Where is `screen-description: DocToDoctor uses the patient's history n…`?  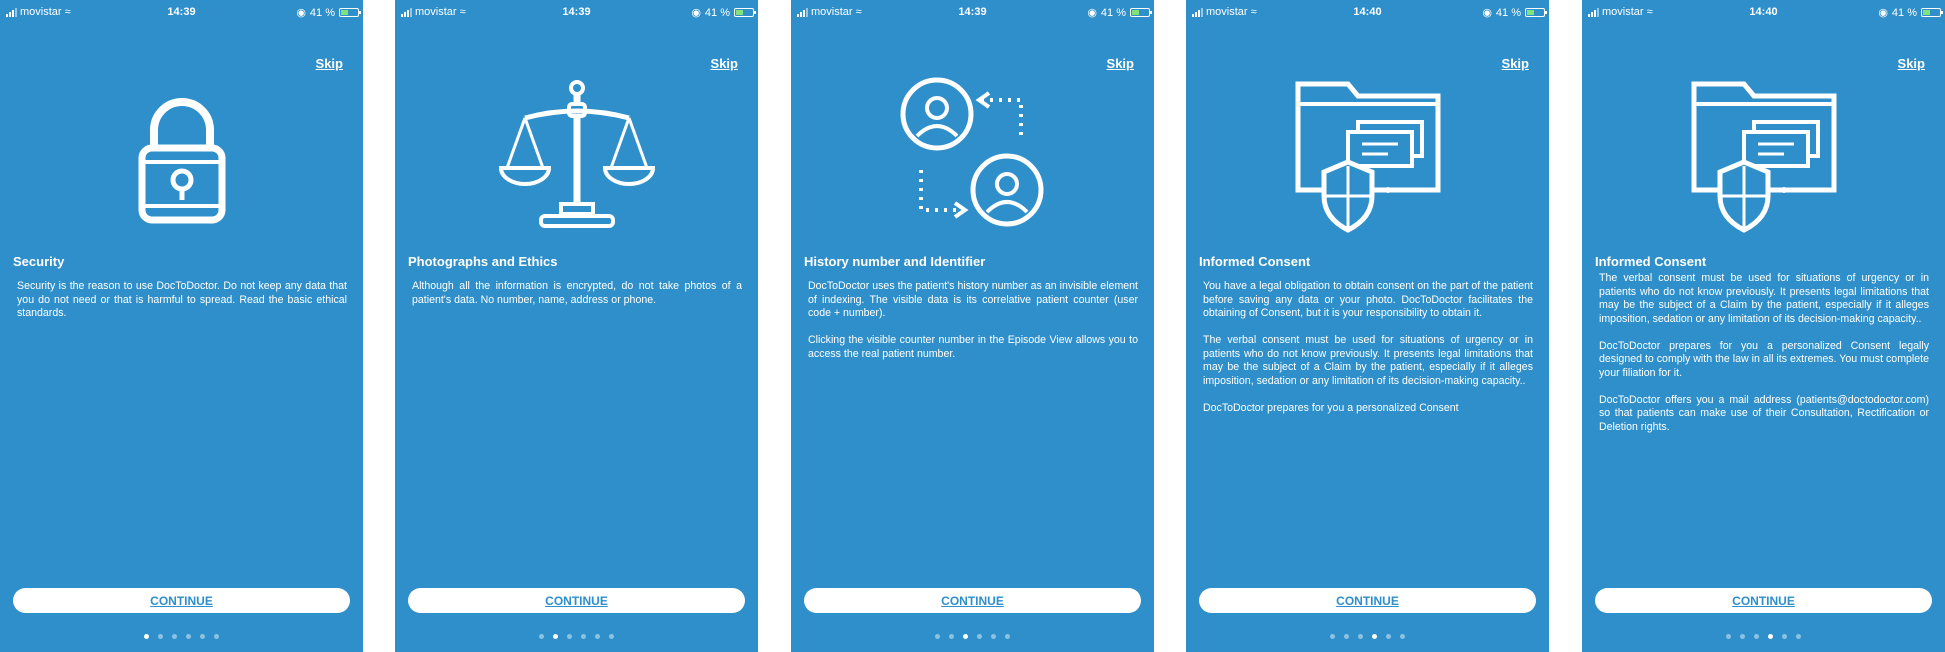
screen-description: DocToDoctor uses the patient's history n… is located at coordinates (973, 320).